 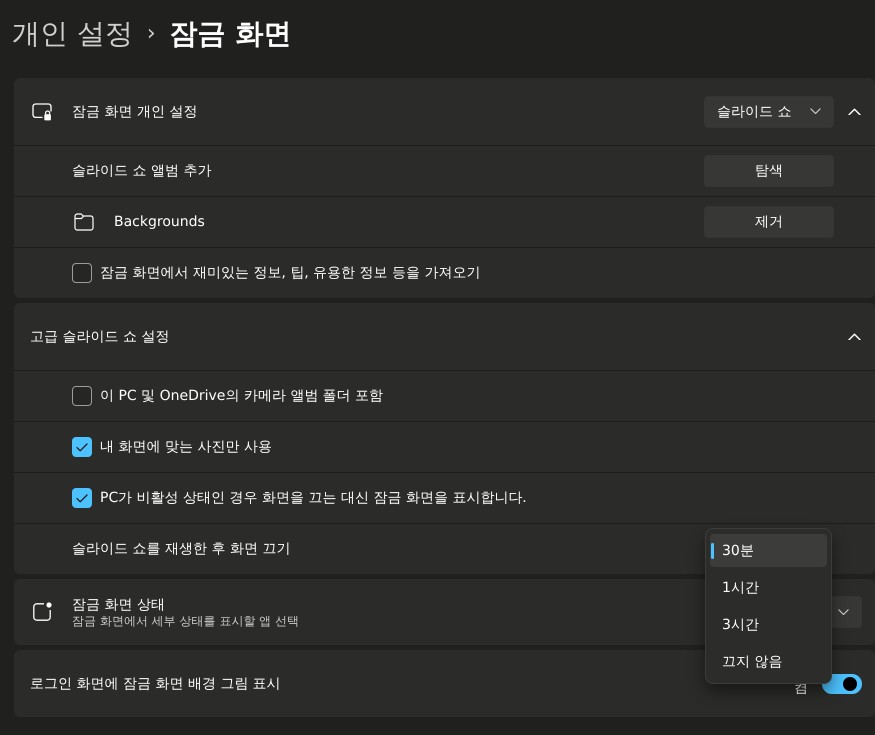 What do you see at coordinates (769, 171) in the screenshot?
I see `action-button: 탐색` at bounding box center [769, 171].